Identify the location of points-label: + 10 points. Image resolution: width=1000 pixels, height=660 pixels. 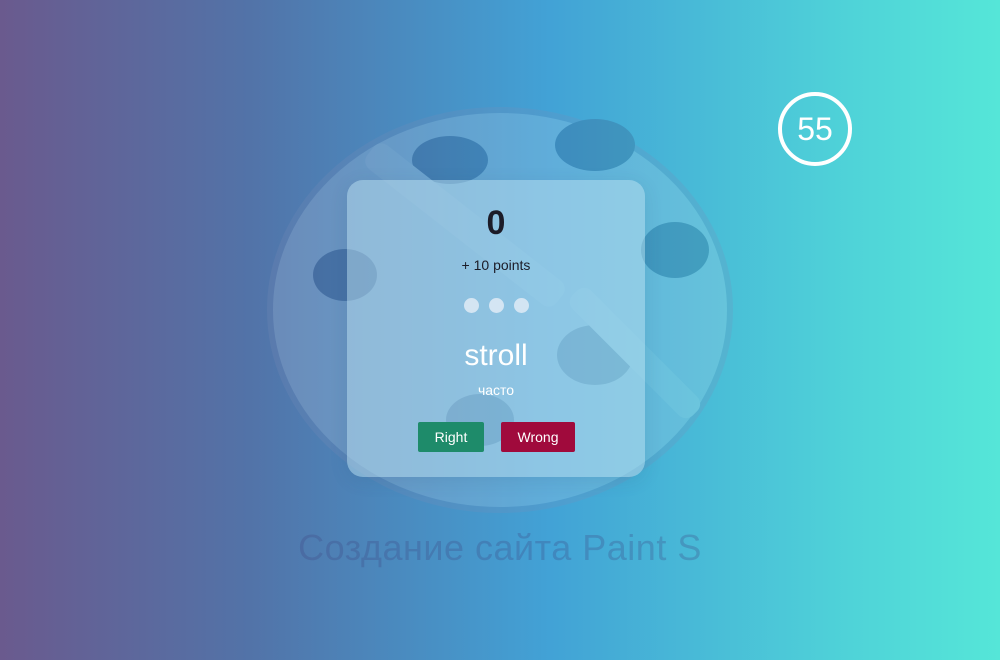
(496, 265).